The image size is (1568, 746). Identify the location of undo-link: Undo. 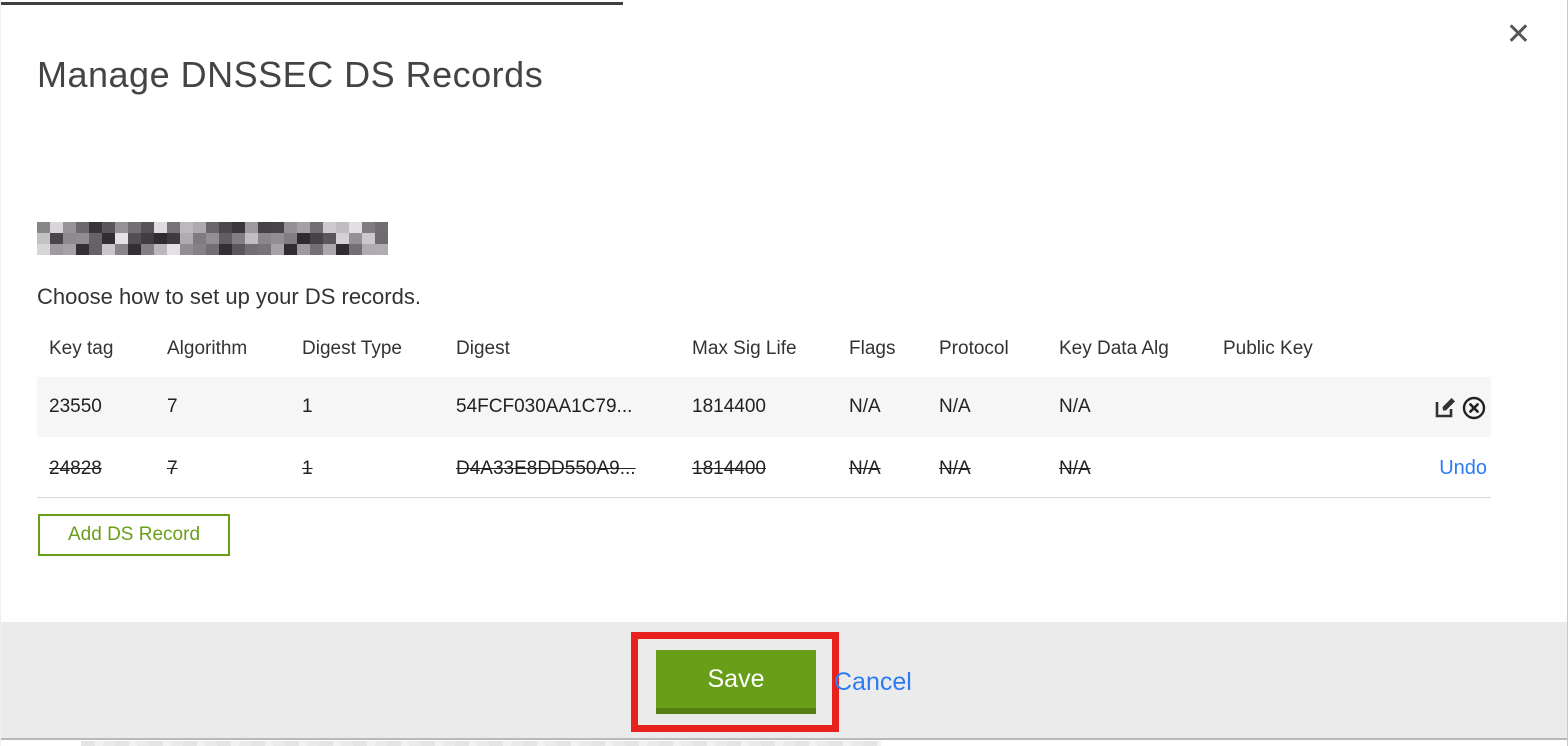
(1463, 468).